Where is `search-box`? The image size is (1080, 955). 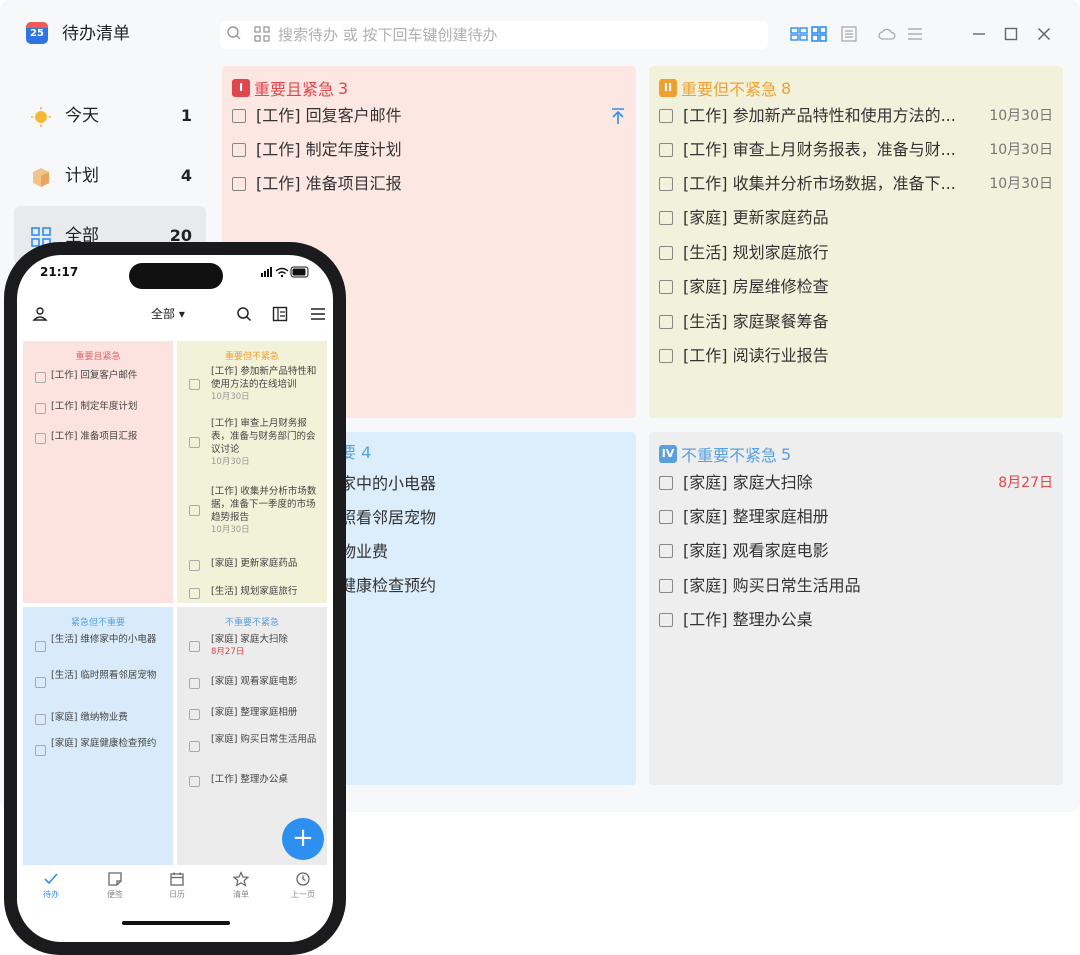
search-box is located at coordinates (494, 35).